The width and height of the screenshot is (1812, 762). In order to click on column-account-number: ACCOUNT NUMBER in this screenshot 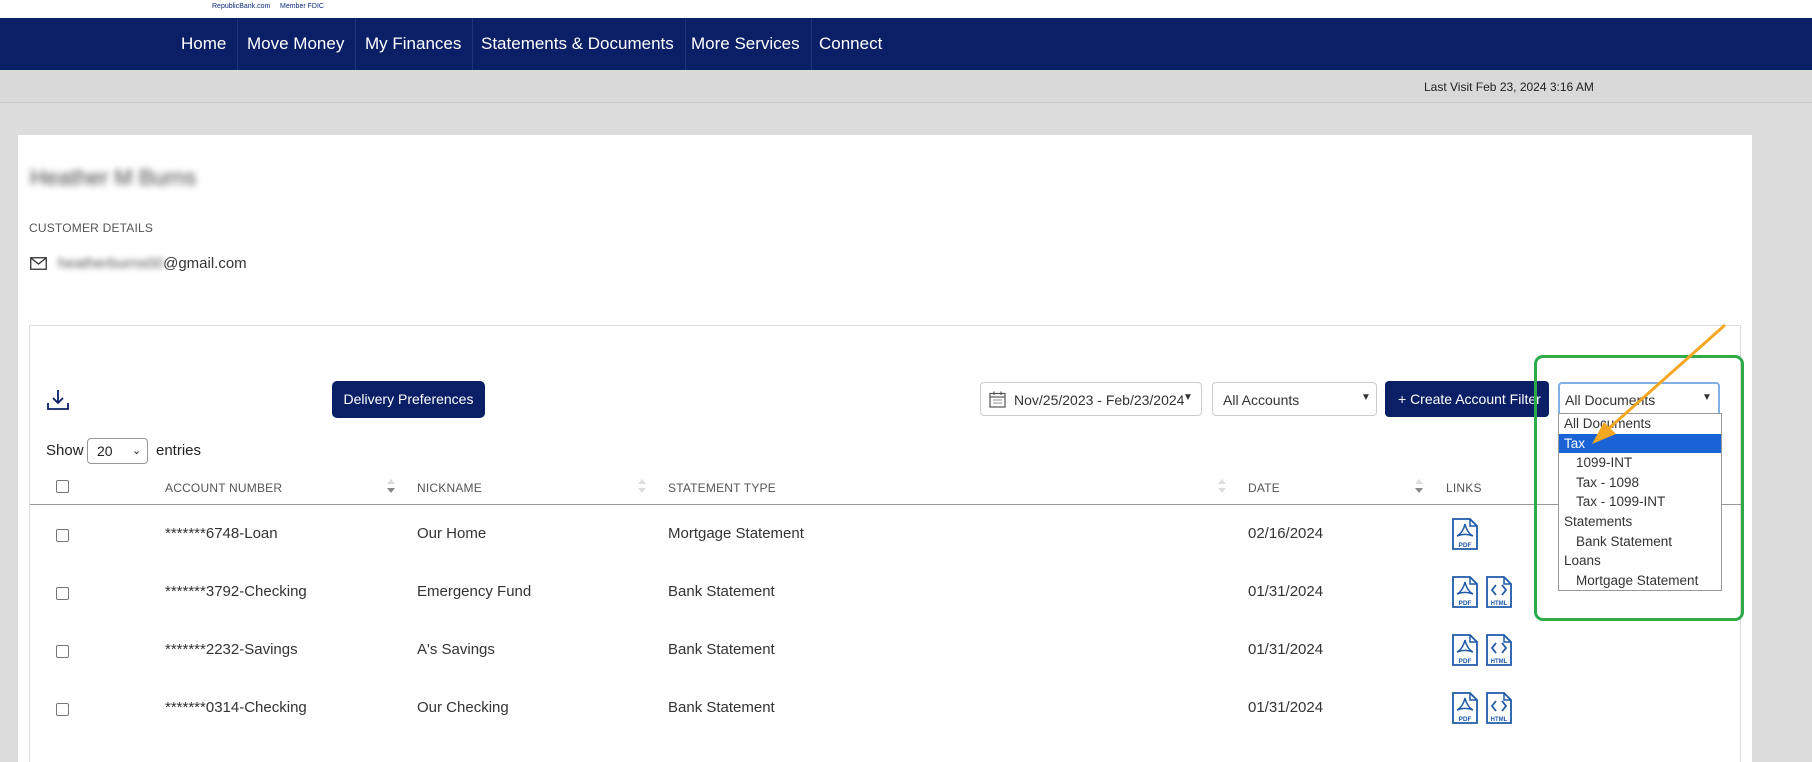, I will do `click(223, 488)`.